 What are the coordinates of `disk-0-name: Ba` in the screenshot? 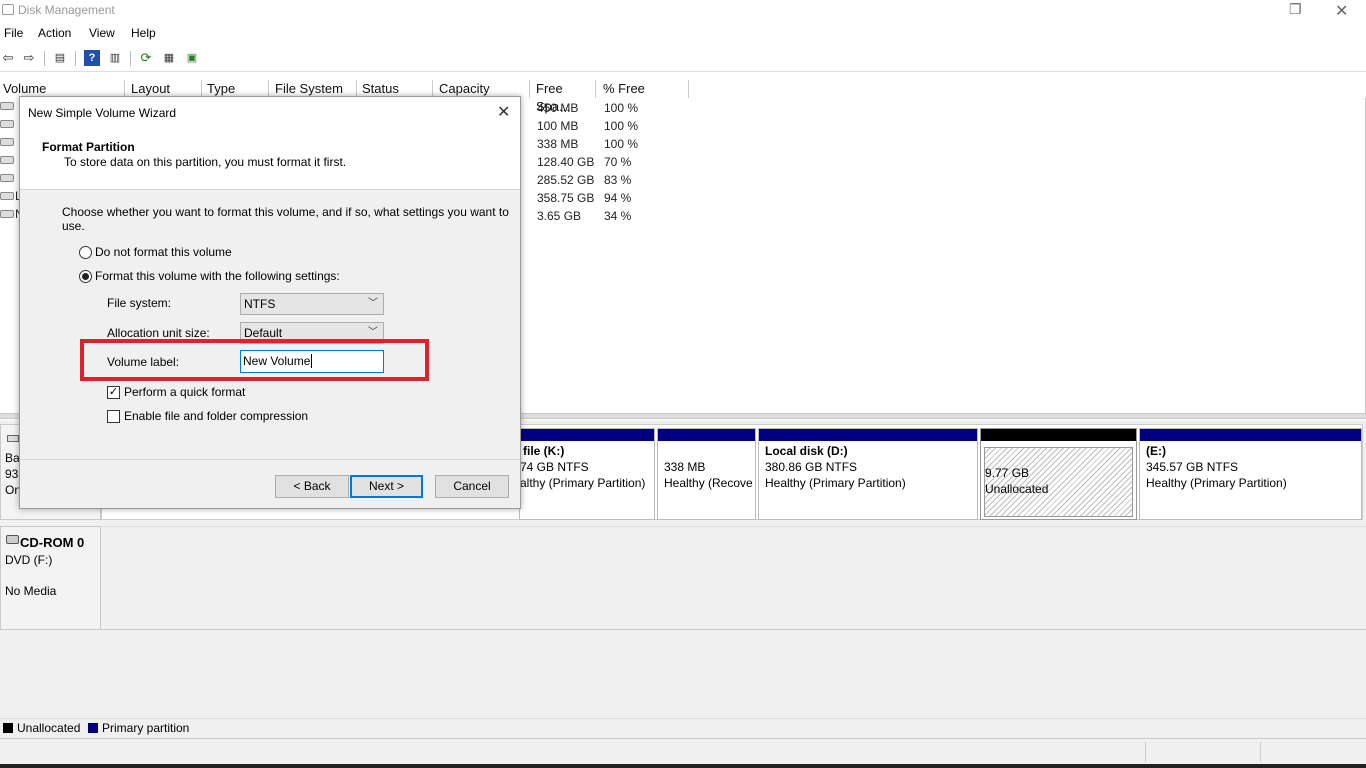 It's located at (12, 458).